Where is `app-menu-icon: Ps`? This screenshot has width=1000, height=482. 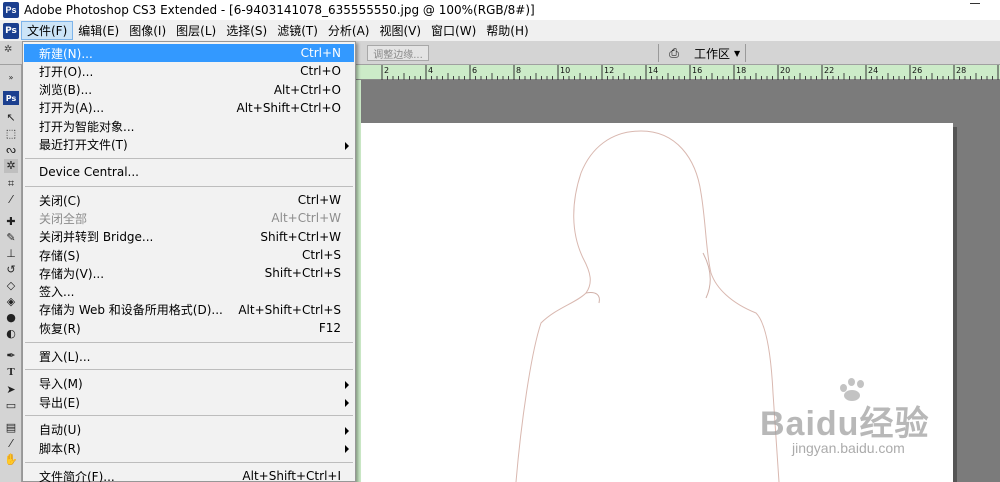
app-menu-icon: Ps is located at coordinates (11, 30).